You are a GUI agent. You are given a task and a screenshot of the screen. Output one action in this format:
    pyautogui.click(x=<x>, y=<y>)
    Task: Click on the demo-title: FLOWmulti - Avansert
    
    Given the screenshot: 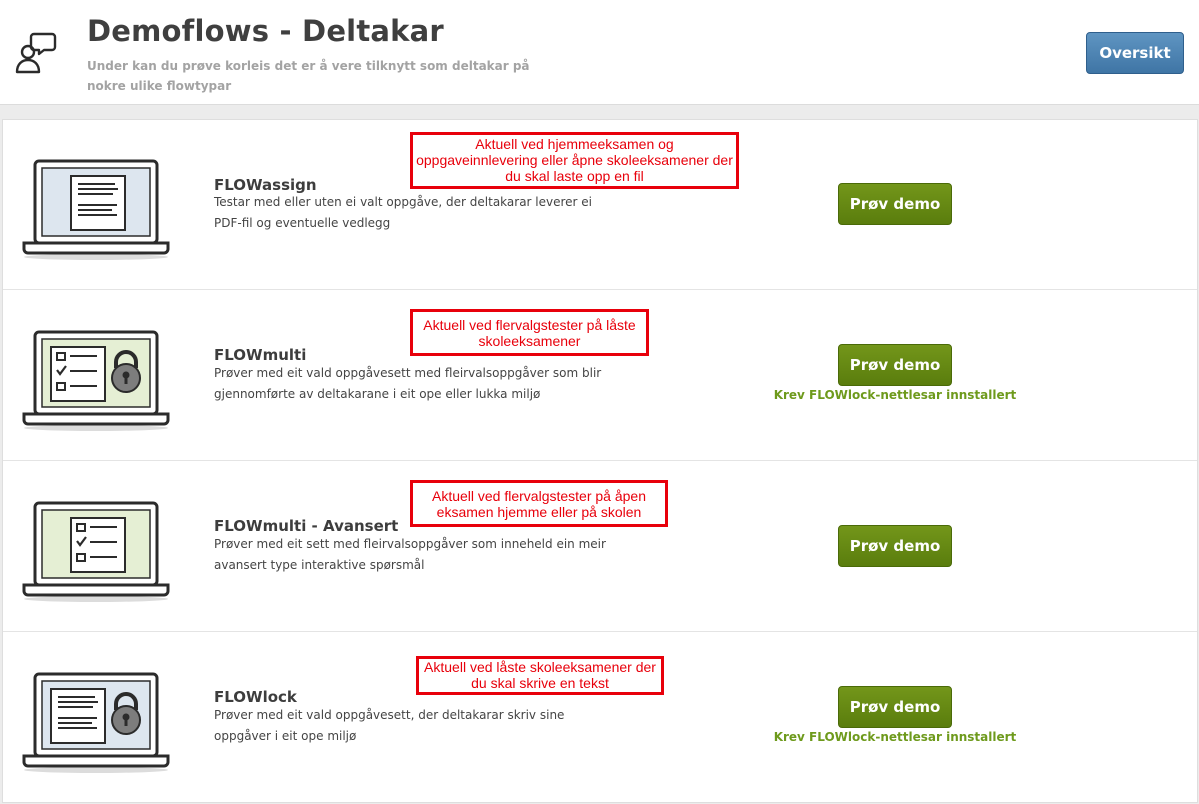 What is the action you would take?
    pyautogui.click(x=306, y=526)
    